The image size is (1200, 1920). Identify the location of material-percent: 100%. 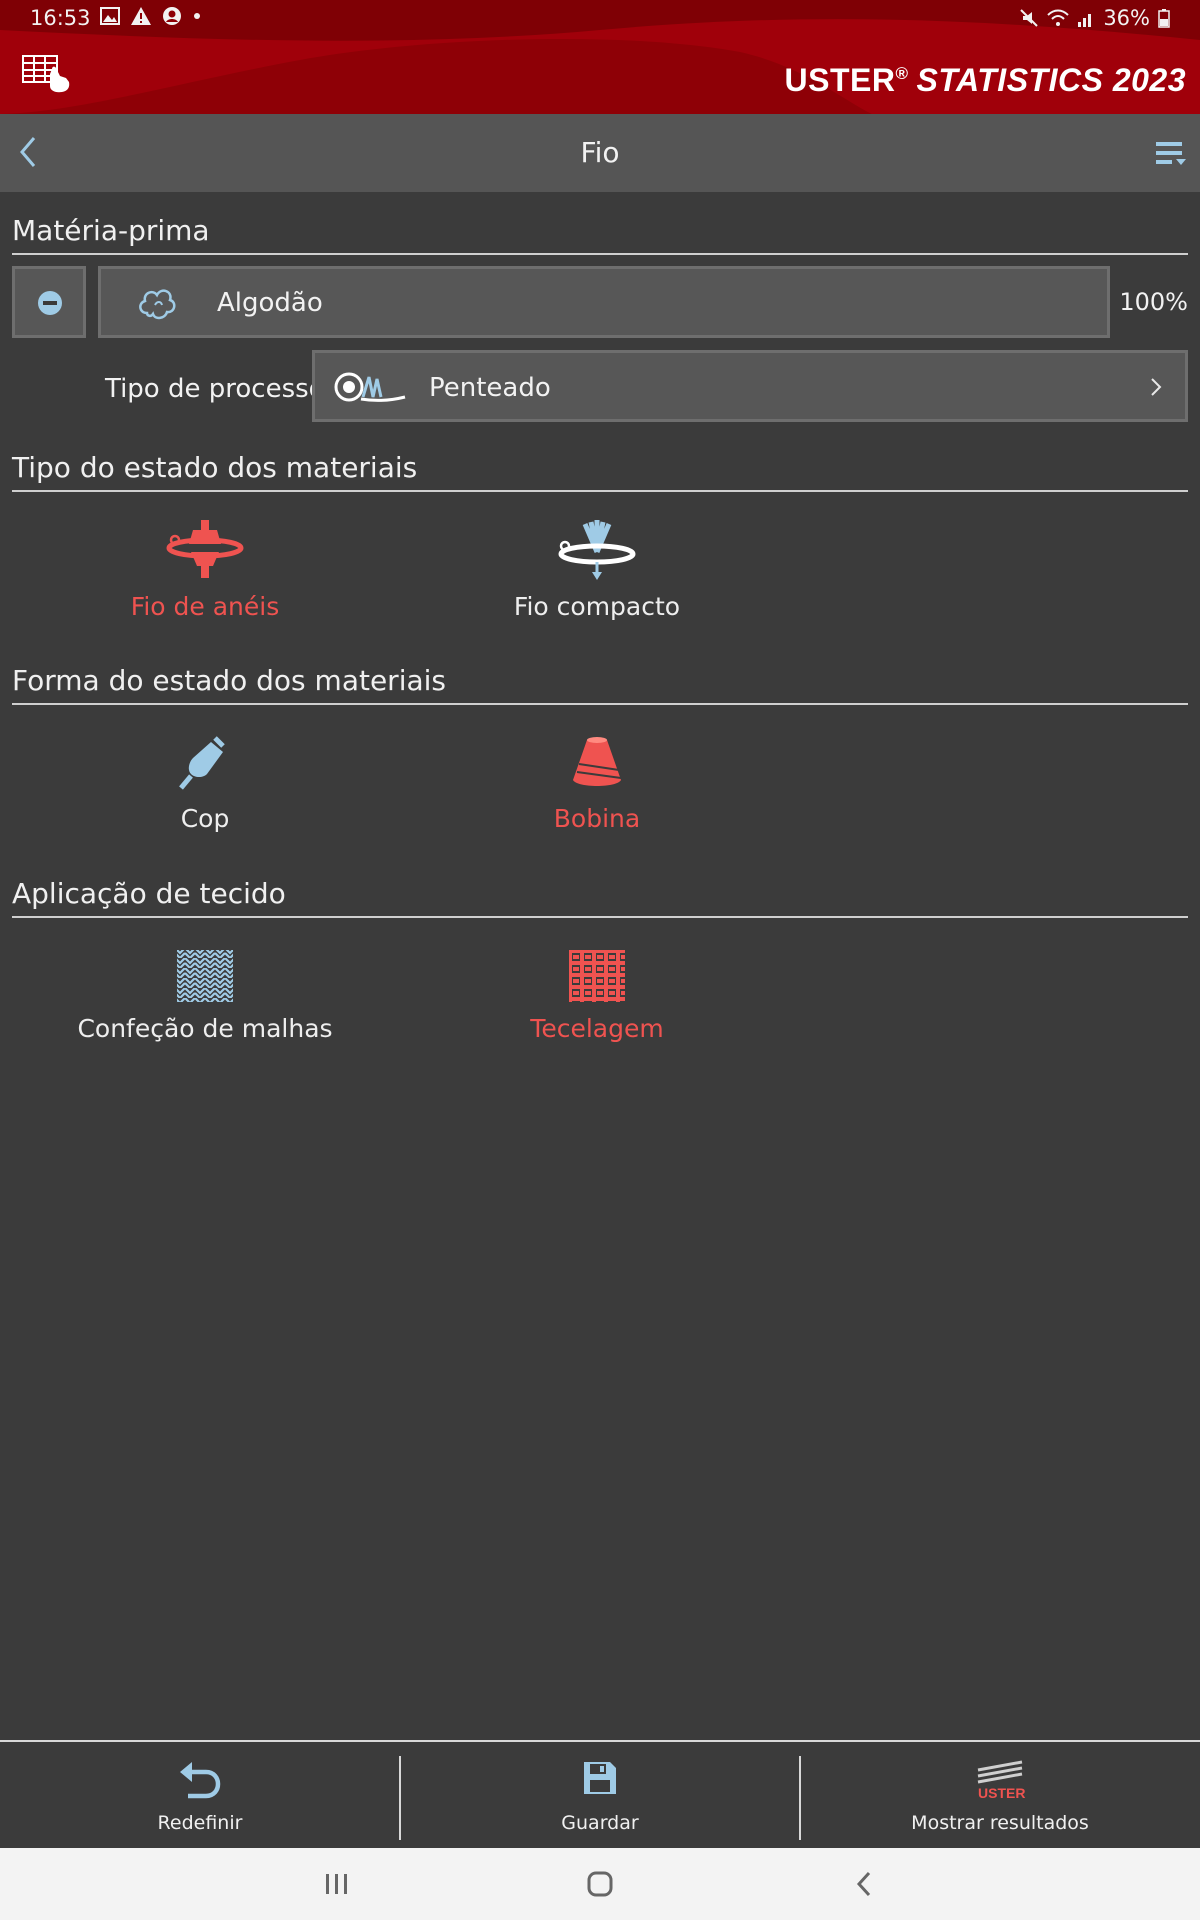
(1153, 302).